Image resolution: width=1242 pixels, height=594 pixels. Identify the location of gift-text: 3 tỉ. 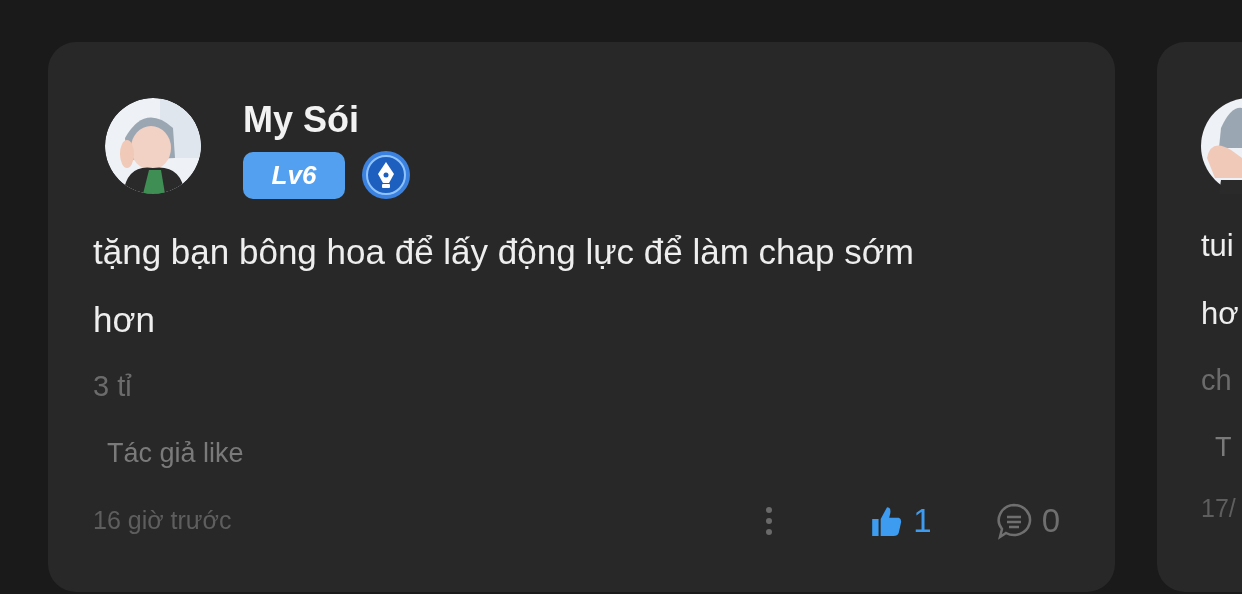
(113, 386).